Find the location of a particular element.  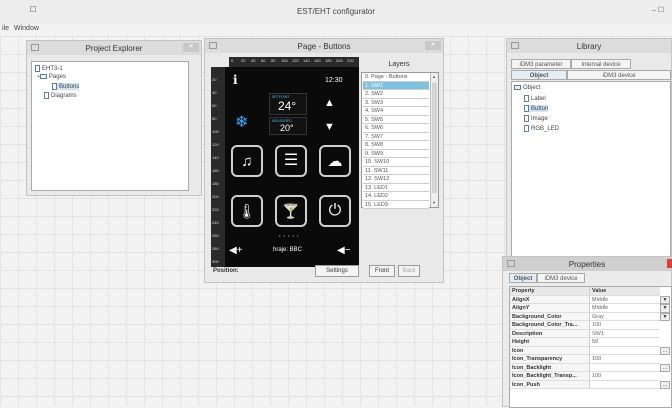

property-row: AlignY Middle ▼ is located at coordinates (590, 308).